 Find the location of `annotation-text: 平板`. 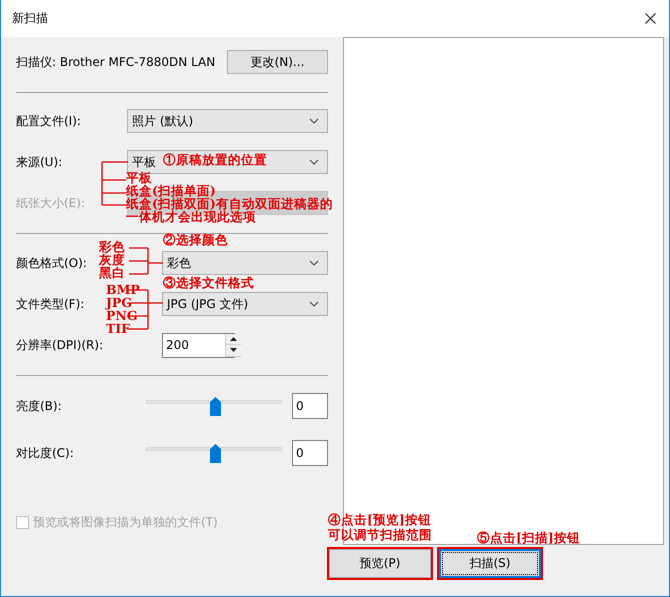

annotation-text: 平板 is located at coordinates (139, 178).